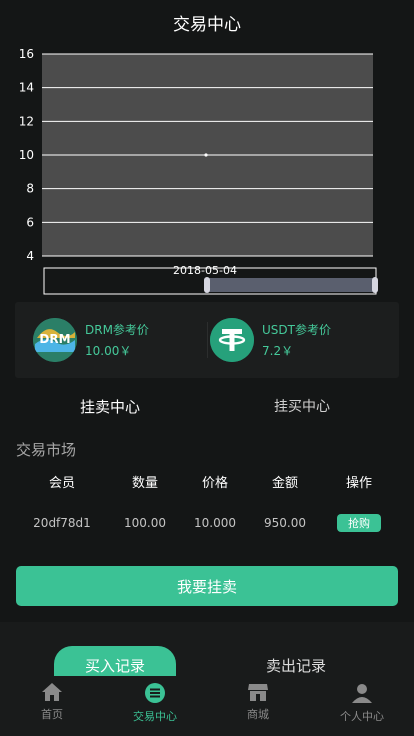  Describe the element at coordinates (108, 351) in the screenshot. I see `drm-reference-price: 10.00￥` at that location.